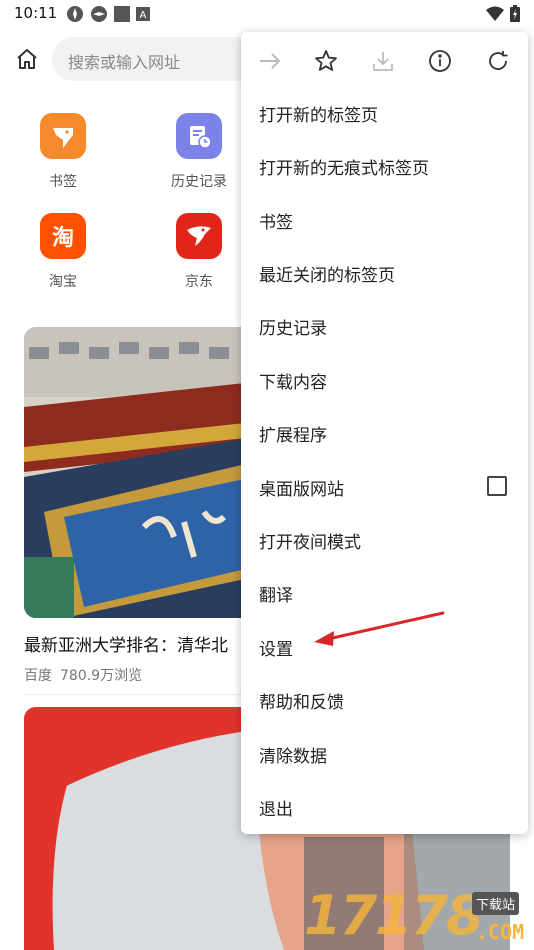 This screenshot has height=950, width=534. I want to click on page-info-button, so click(440, 61).